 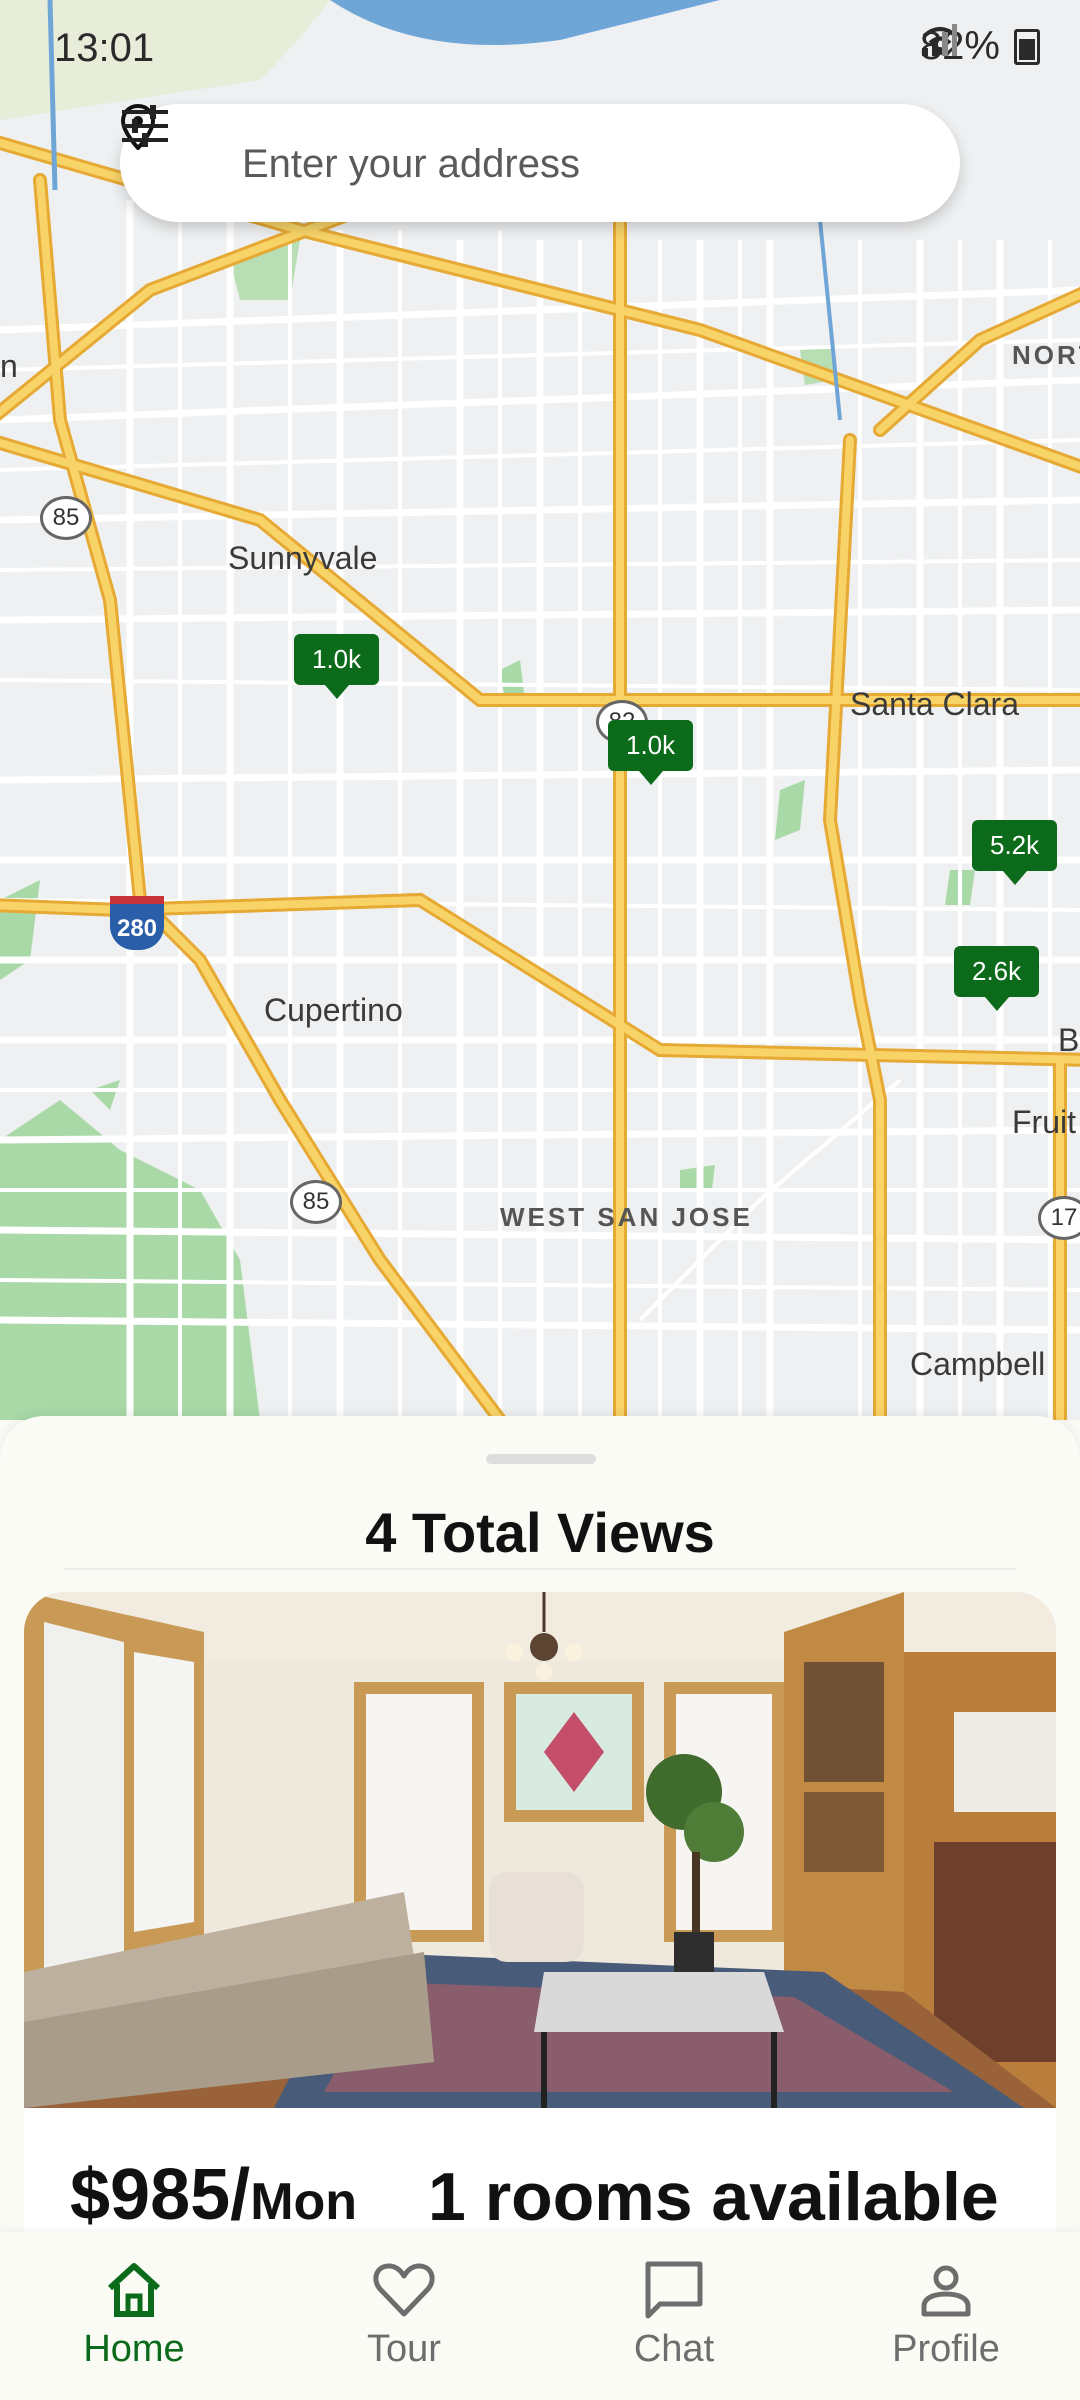 I want to click on map-label-santa-clara: Santa Clara, so click(x=934, y=704).